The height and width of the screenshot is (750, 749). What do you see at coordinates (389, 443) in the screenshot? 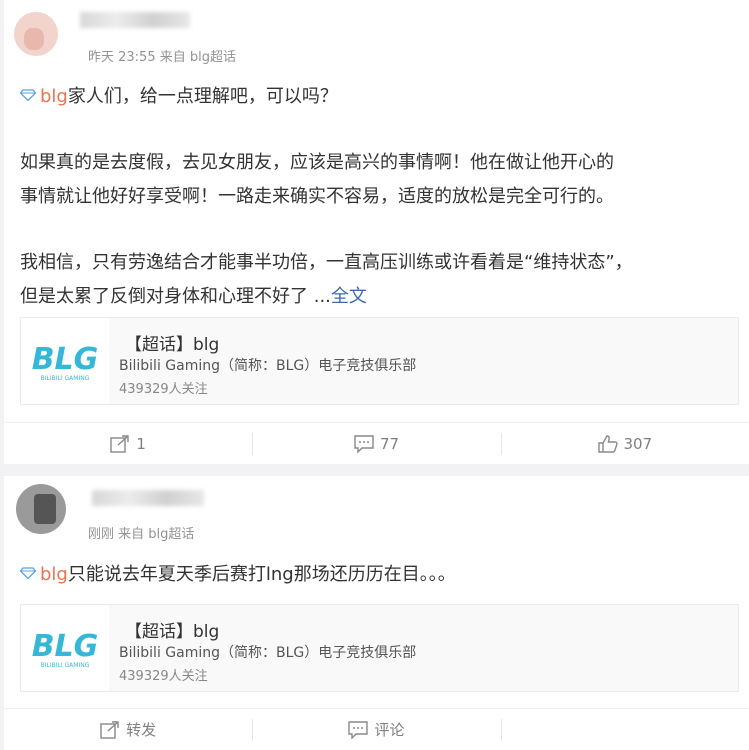
I see `comment-count: 77` at bounding box center [389, 443].